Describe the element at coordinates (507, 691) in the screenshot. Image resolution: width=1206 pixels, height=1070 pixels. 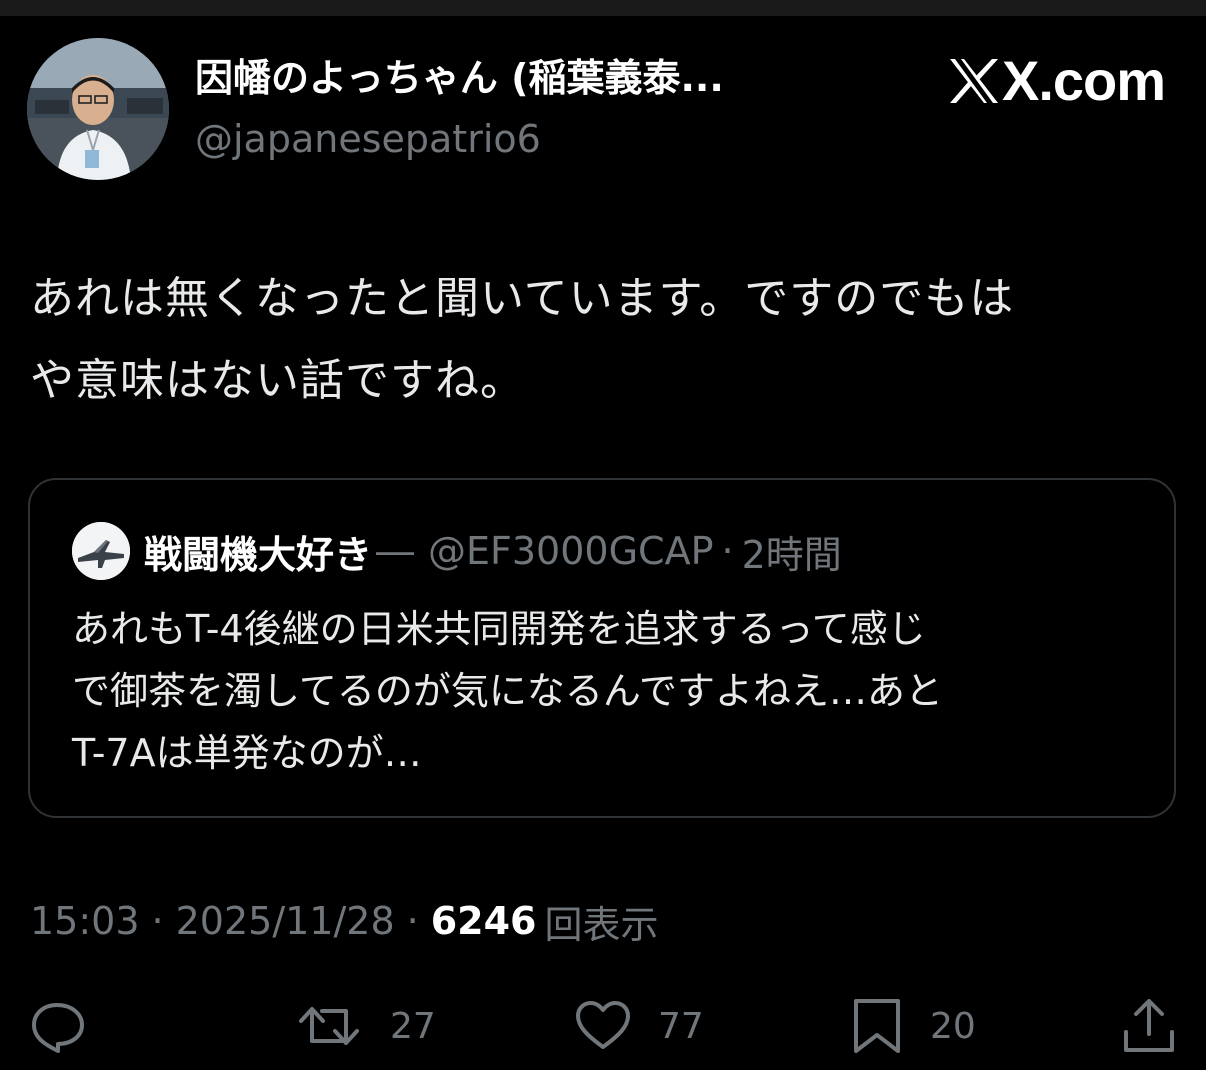
I see `quote-text-line: で御茶を濁してるのが気になるんですよねえ…あと` at that location.